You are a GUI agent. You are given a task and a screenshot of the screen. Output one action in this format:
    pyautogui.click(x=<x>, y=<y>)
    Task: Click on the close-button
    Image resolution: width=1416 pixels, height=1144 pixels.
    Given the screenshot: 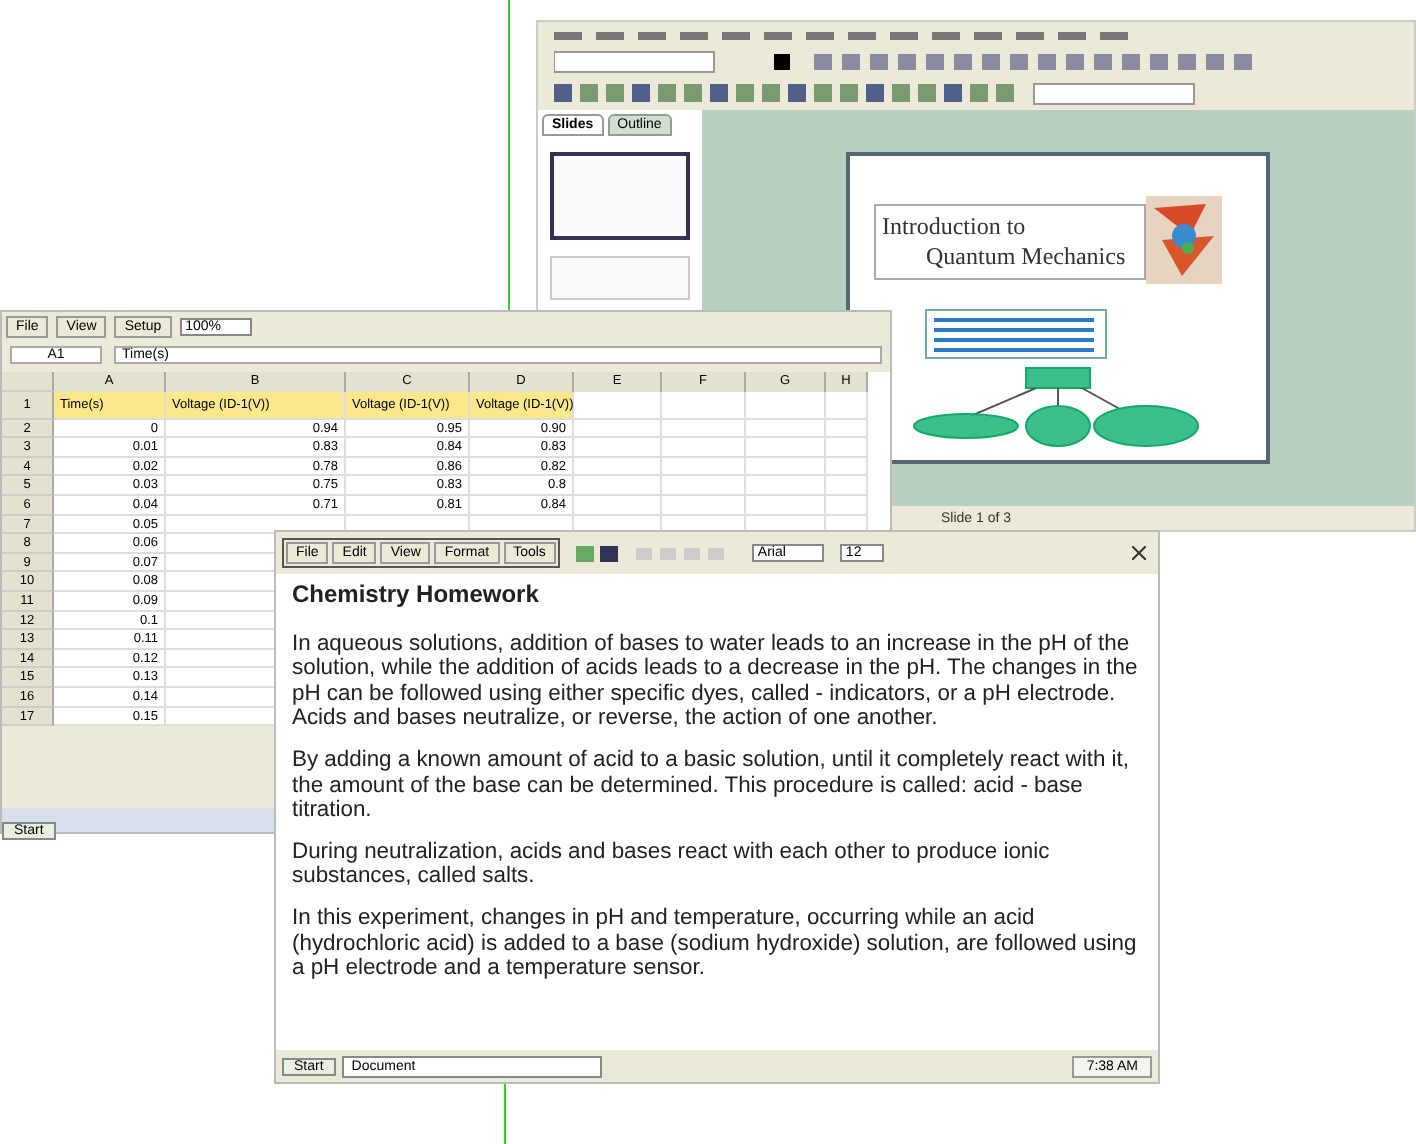 What is the action you would take?
    pyautogui.click(x=1139, y=553)
    